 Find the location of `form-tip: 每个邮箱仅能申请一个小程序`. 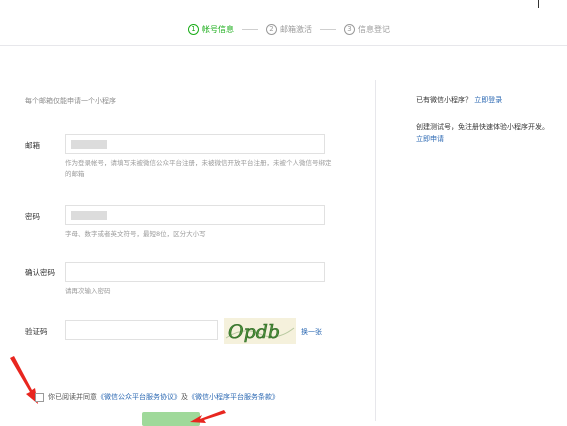

form-tip: 每个邮箱仅能申请一个小程序 is located at coordinates (70, 101).